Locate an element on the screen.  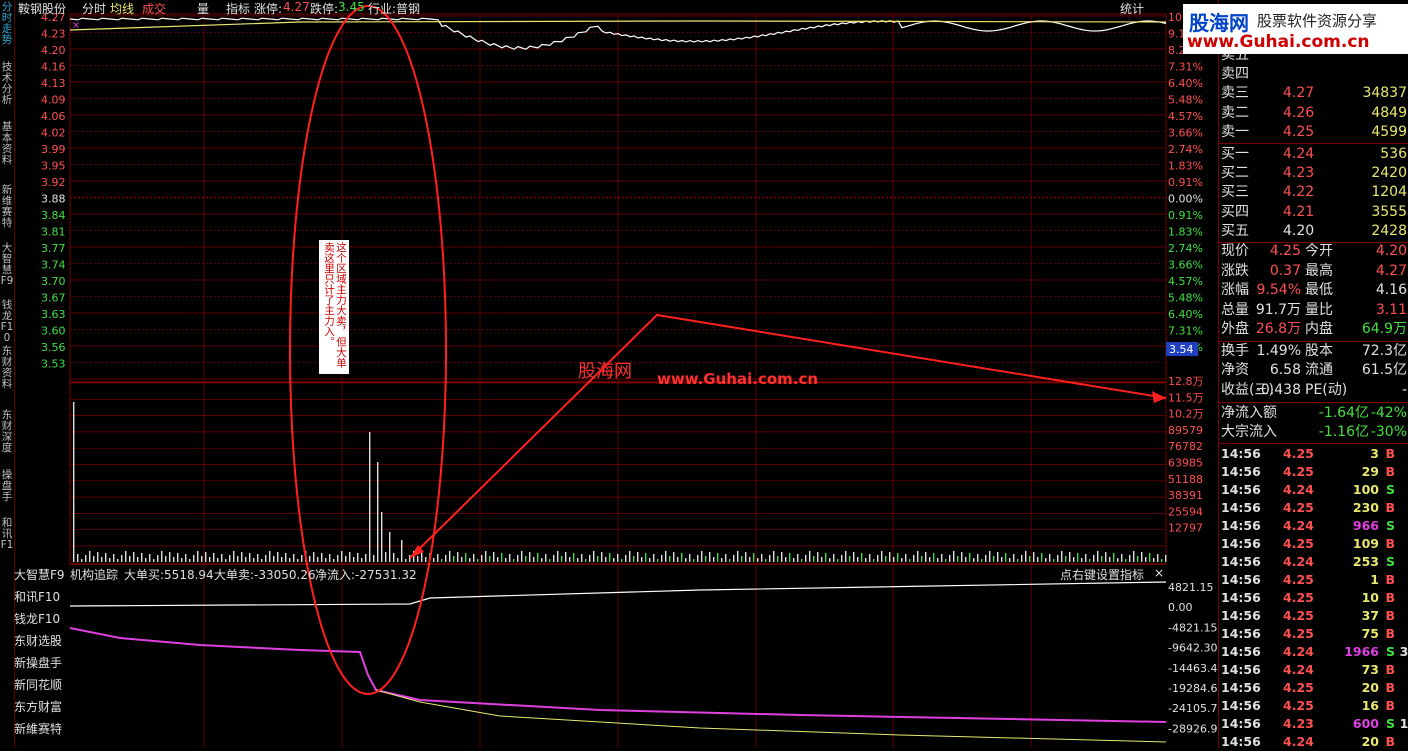
indicator-item: 东方财富 is located at coordinates (38, 706).